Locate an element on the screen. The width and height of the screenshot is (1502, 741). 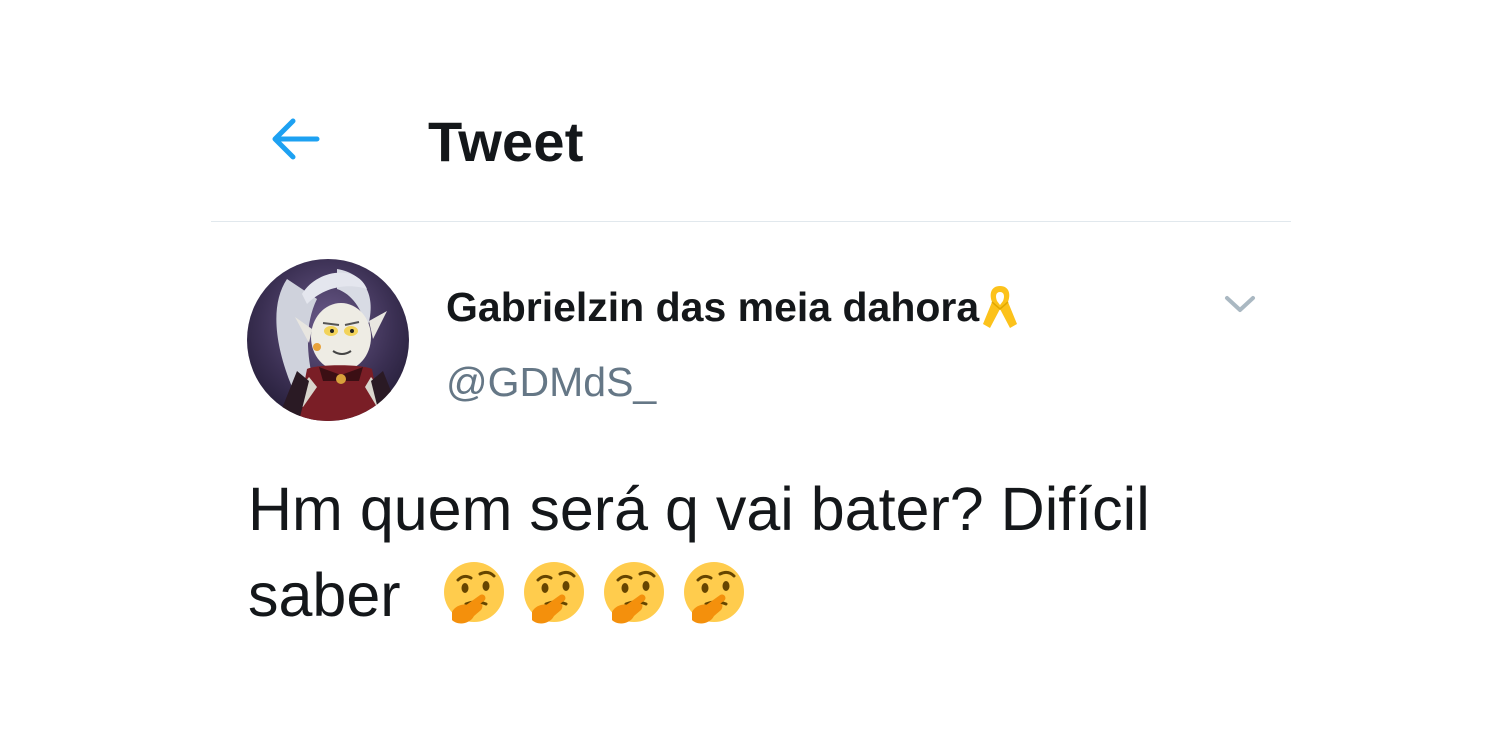
tweet-text-line-2-text: saber is located at coordinates (324, 595).